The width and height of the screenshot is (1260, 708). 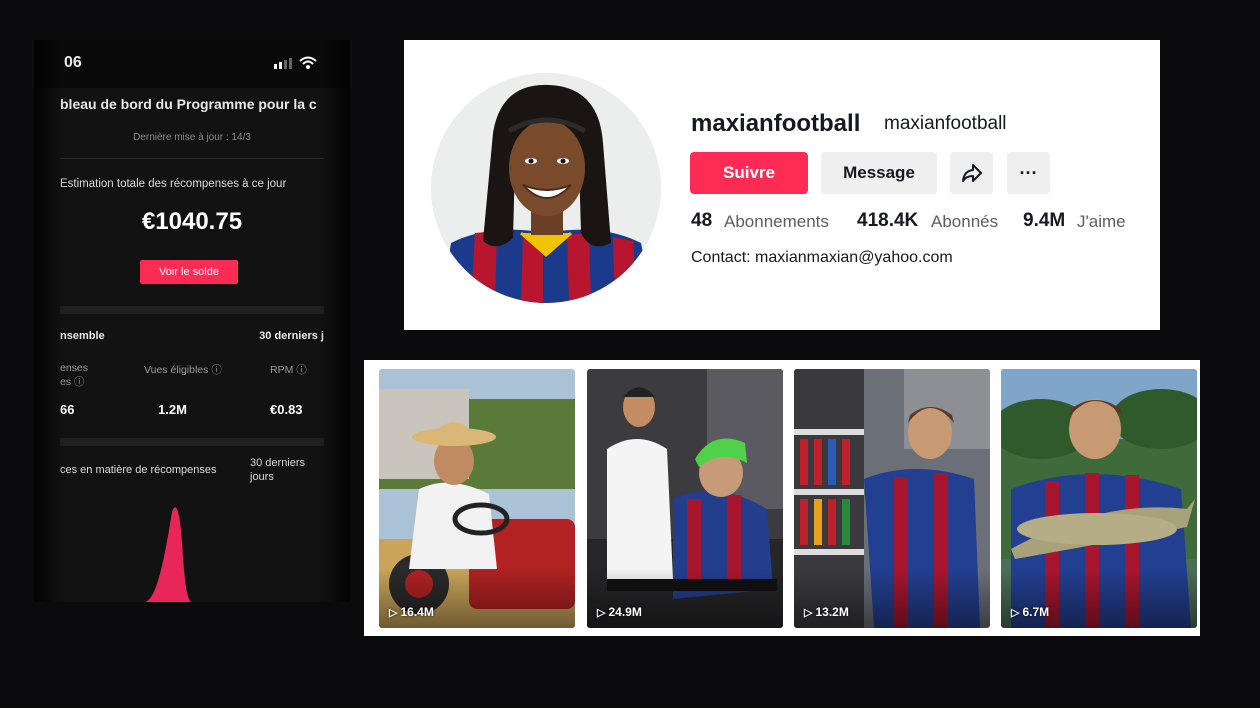 What do you see at coordinates (749, 173) in the screenshot?
I see `follow-button: Suivre` at bounding box center [749, 173].